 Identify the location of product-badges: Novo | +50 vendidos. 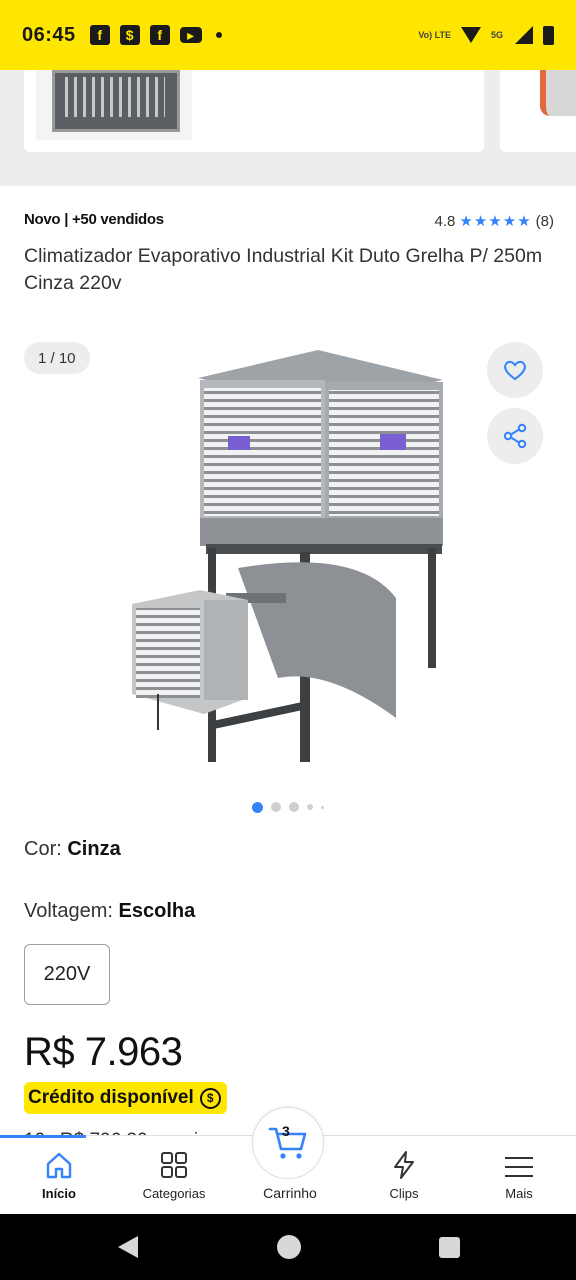
(94, 219).